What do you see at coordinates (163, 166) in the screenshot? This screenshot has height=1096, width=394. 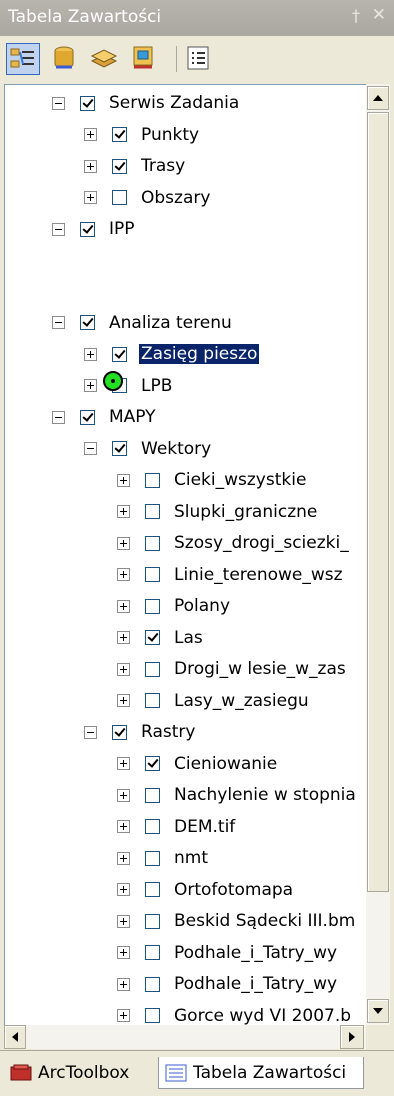 I see `layer-name: Trasy` at bounding box center [163, 166].